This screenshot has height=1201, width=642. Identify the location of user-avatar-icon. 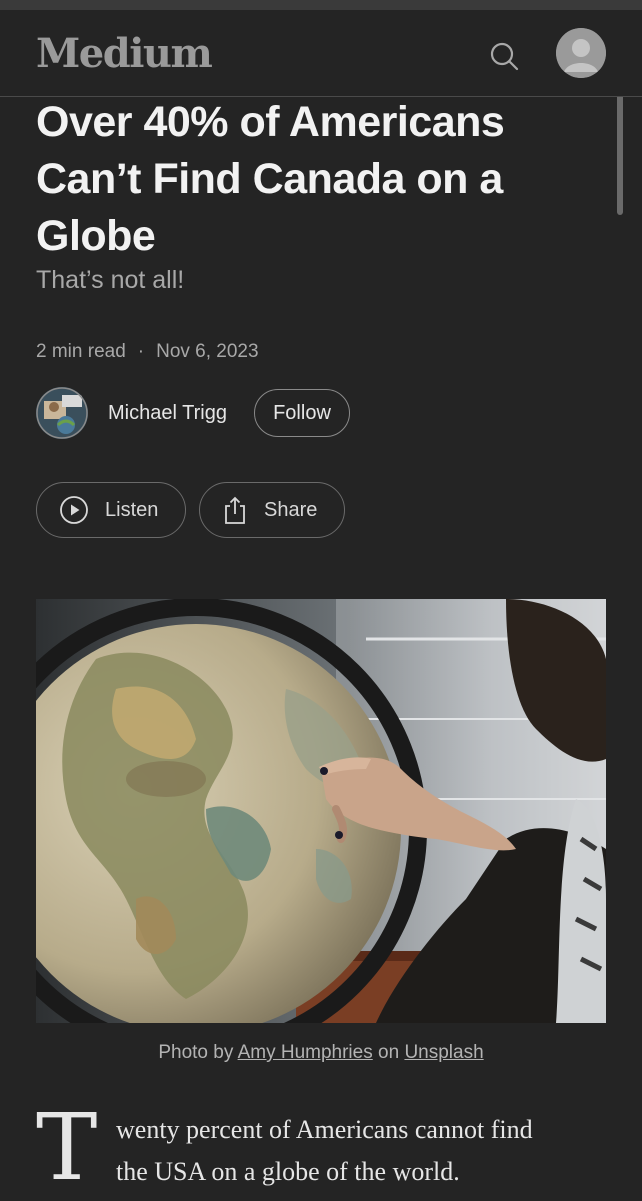
(581, 53).